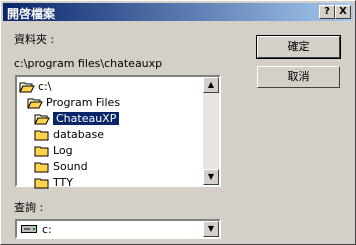  I want to click on dialog-title: 開啓檔案, so click(31, 14).